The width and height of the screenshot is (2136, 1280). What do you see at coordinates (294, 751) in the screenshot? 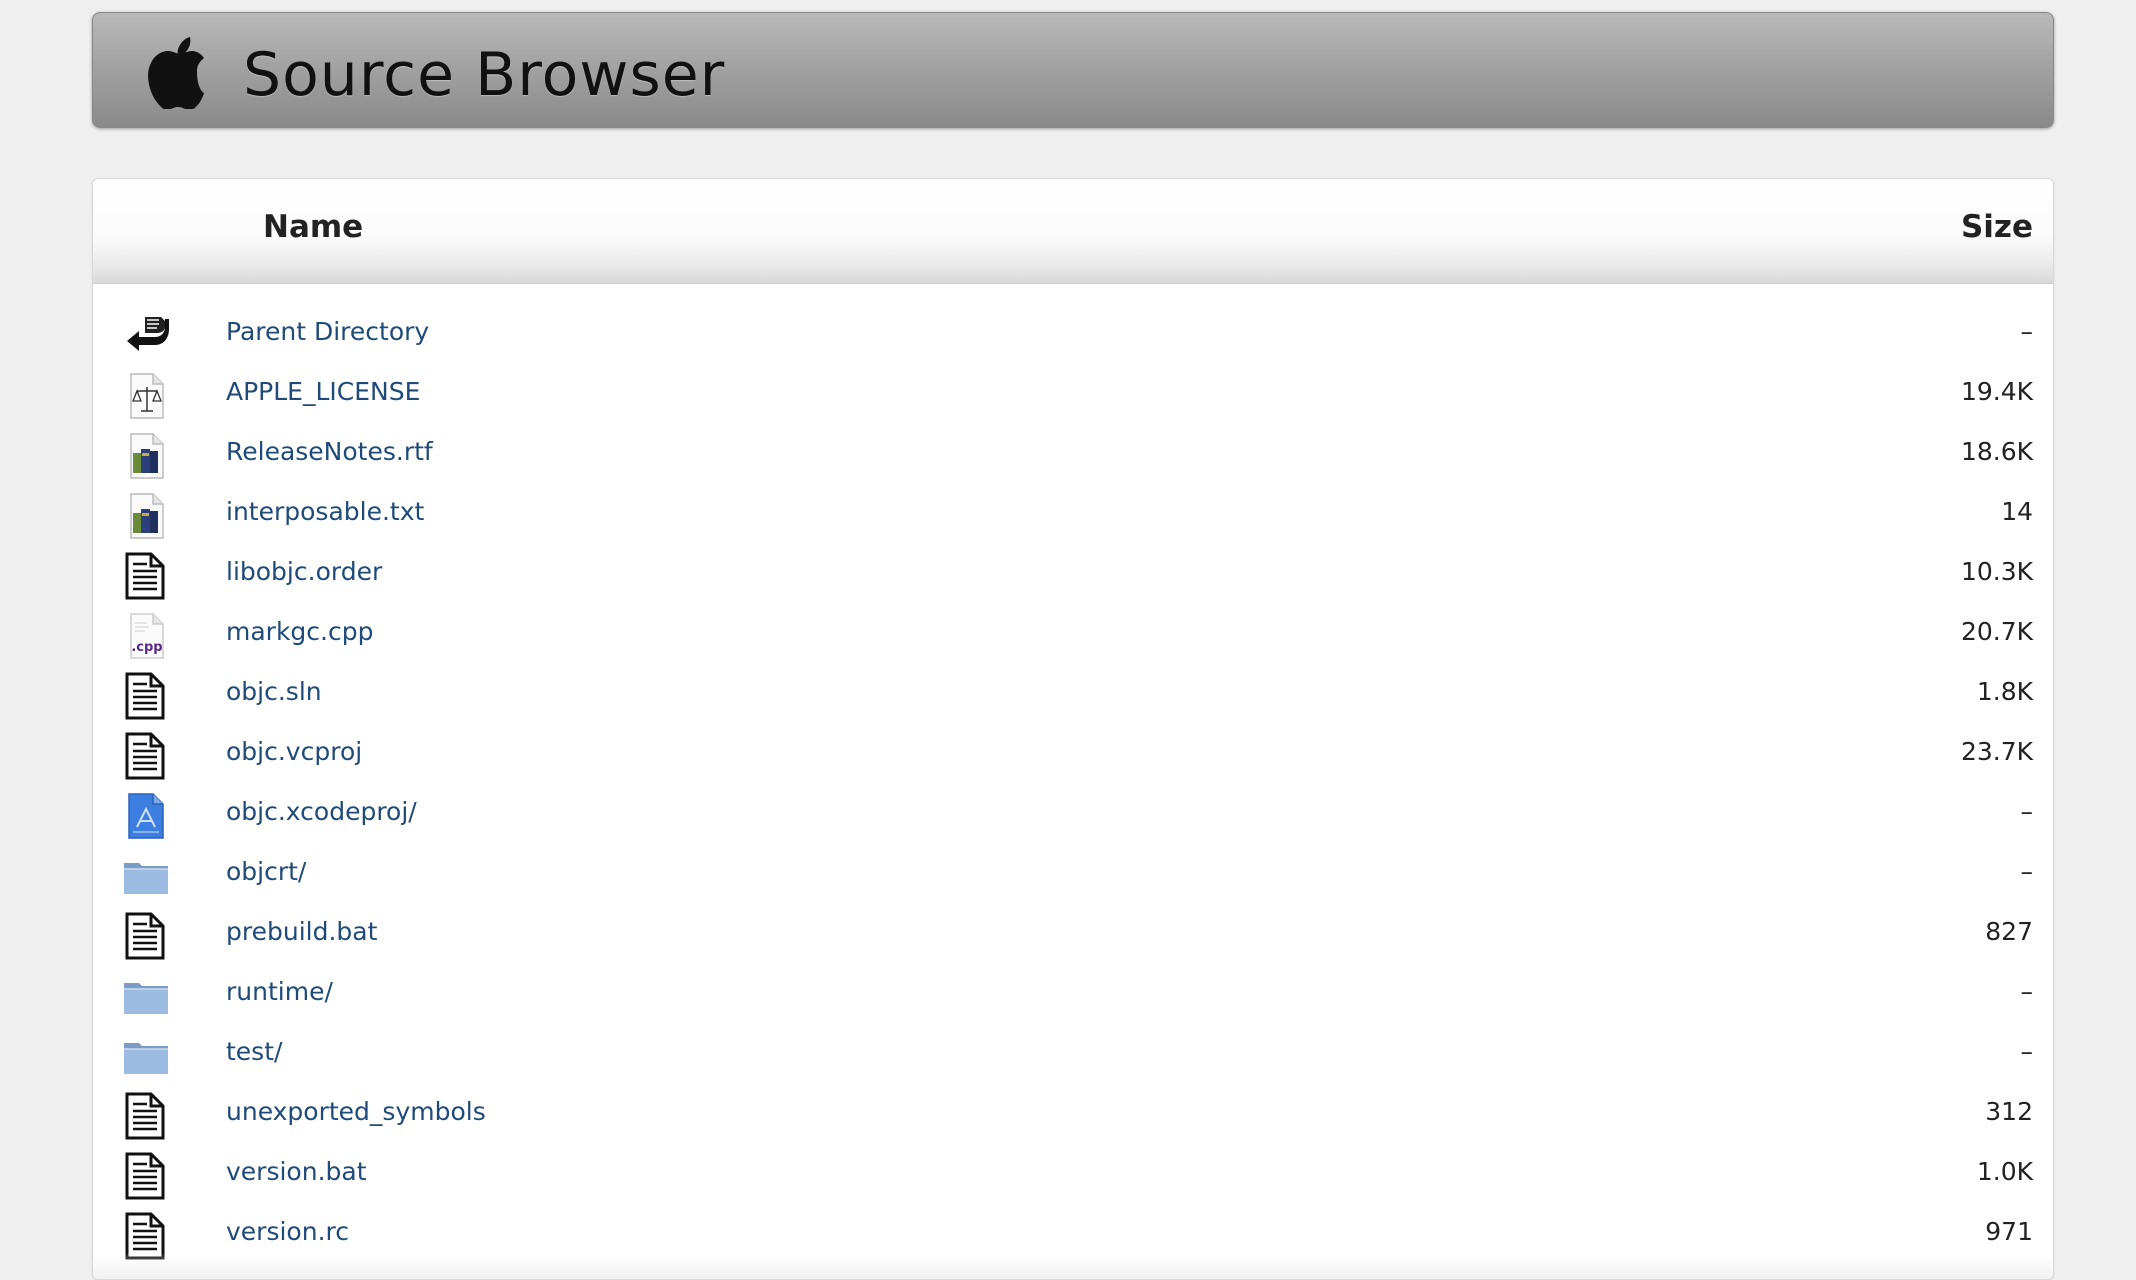
I see `file-link: objc.vcproj` at bounding box center [294, 751].